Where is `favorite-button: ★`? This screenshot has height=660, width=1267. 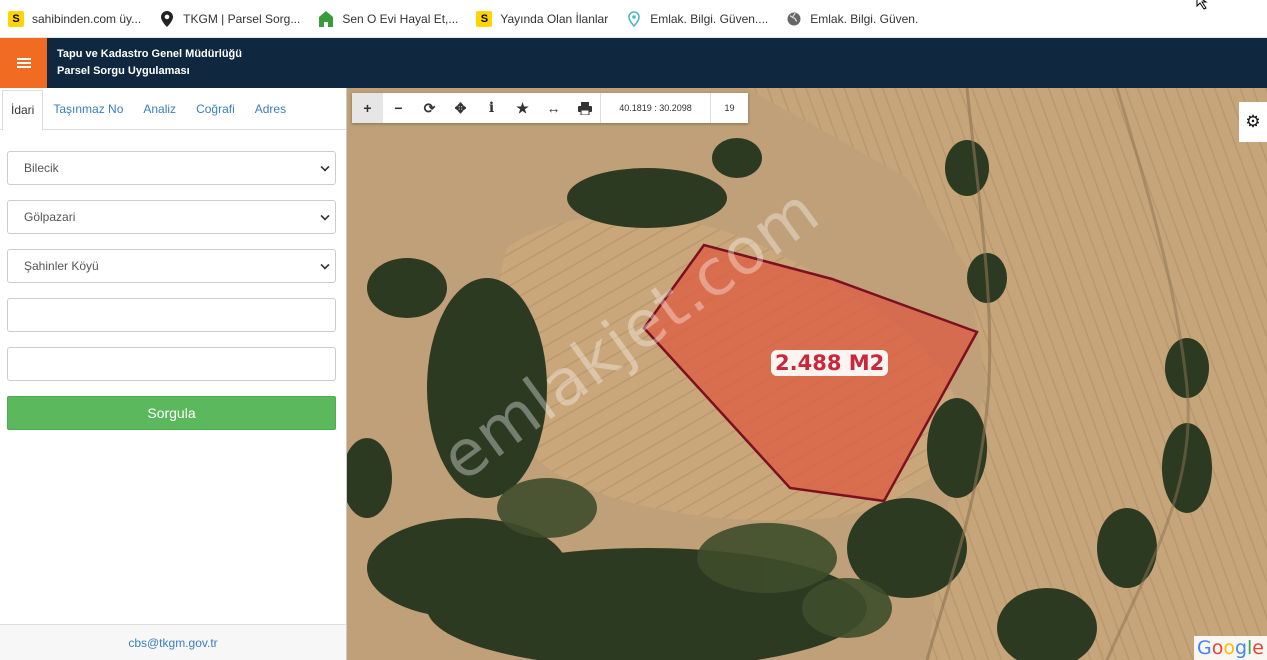
favorite-button: ★ is located at coordinates (522, 108).